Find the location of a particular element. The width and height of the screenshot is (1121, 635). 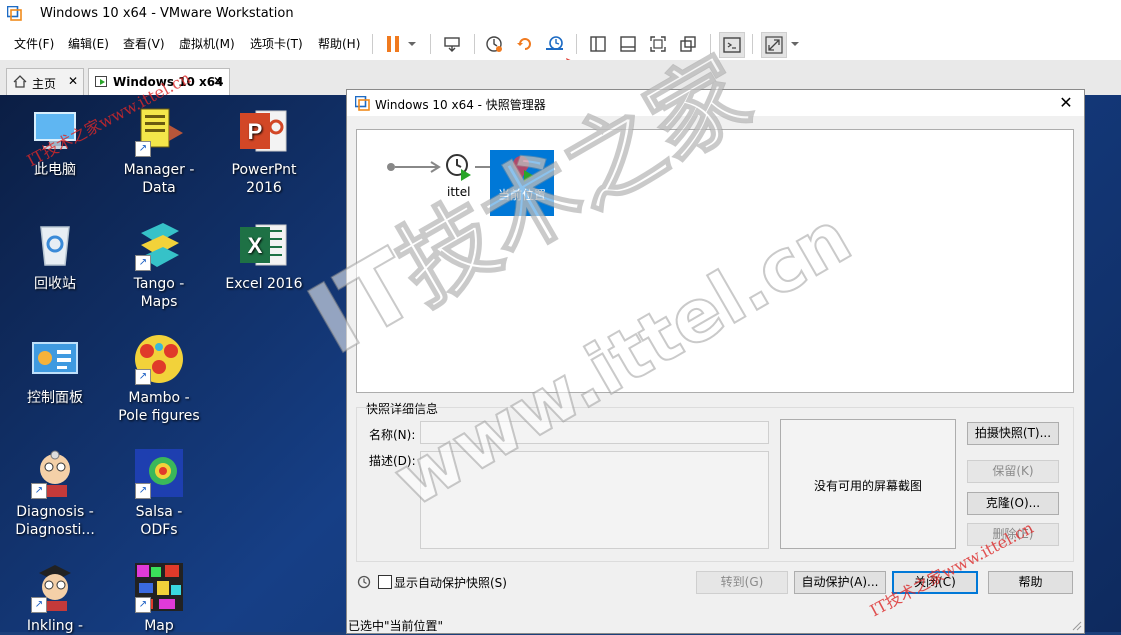

vm-running-icon is located at coordinates (101, 81).